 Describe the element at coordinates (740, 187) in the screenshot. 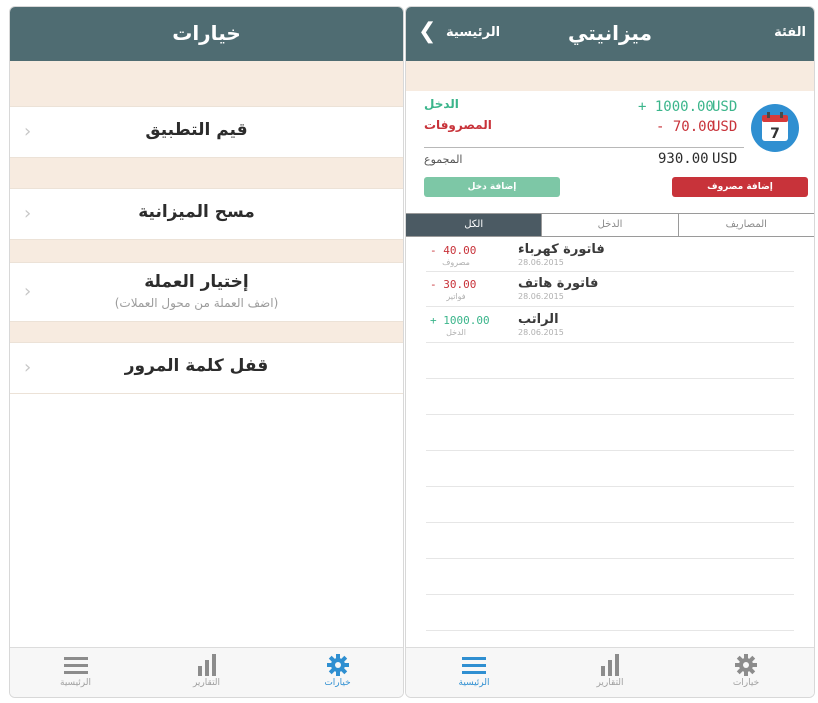

I see `add-expense-button: إضافة مصروف` at that location.